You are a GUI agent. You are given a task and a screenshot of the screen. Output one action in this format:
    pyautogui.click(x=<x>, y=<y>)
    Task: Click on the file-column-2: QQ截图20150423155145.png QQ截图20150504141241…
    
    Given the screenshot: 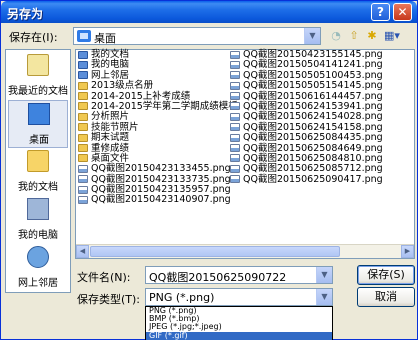 What is the action you would take?
    pyautogui.click(x=306, y=117)
    